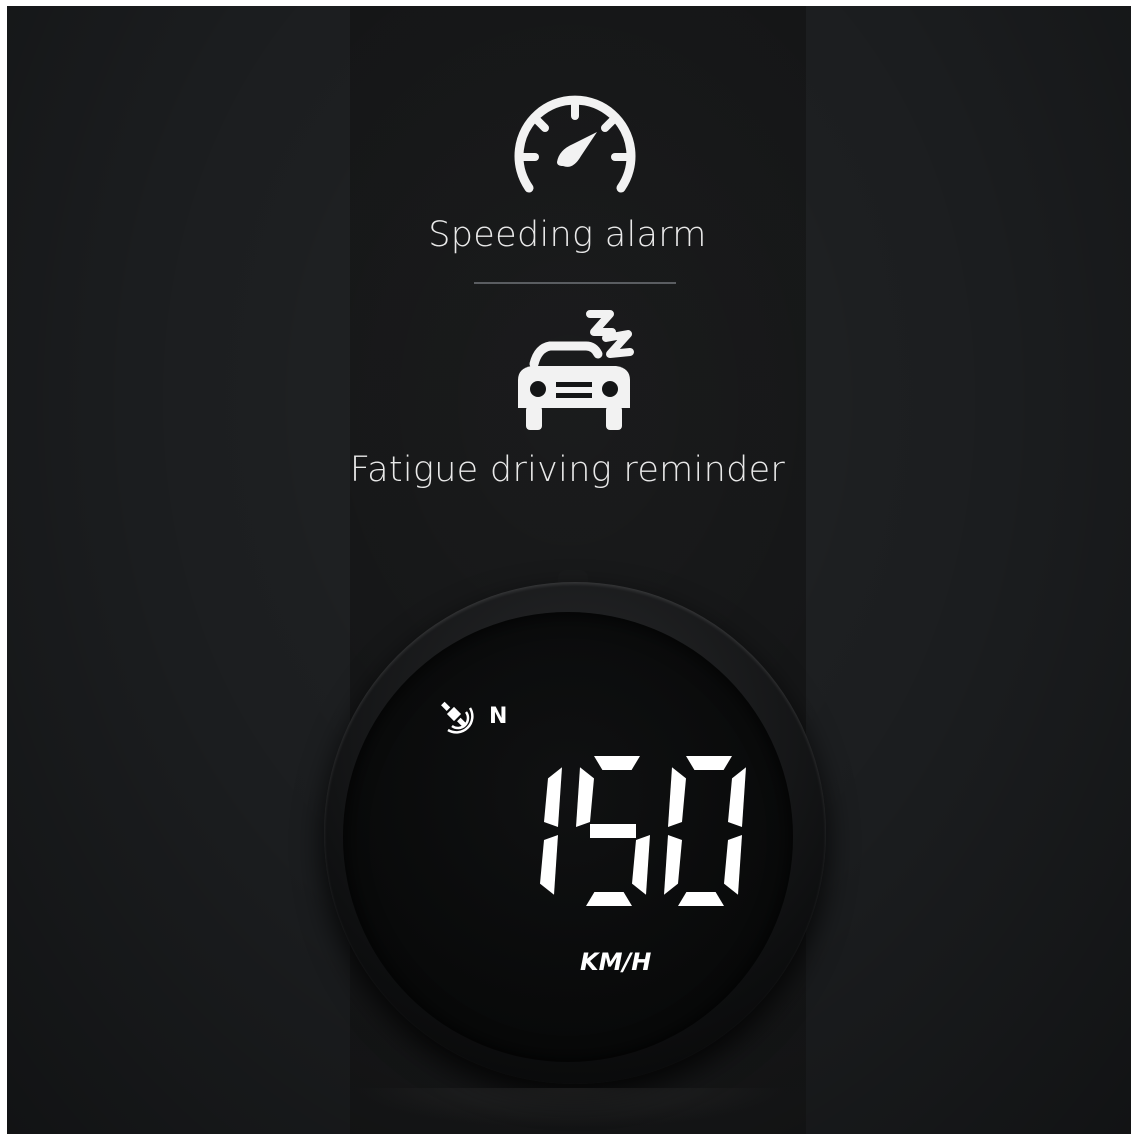 The width and height of the screenshot is (1135, 1138). I want to click on fatigue-driving-reminder-label: Fatigue driving reminder, so click(567, 470).